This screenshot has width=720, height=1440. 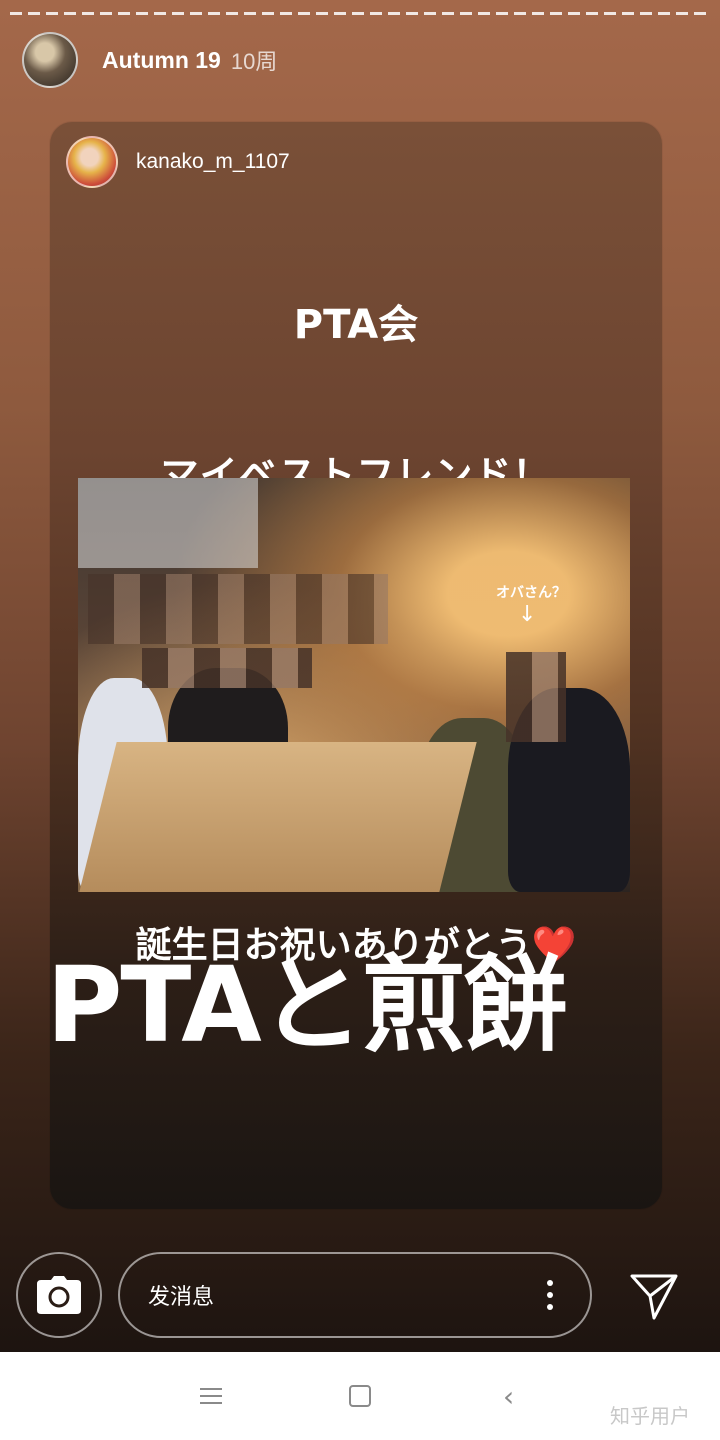 I want to click on pixelated-region, so click(x=238, y=609).